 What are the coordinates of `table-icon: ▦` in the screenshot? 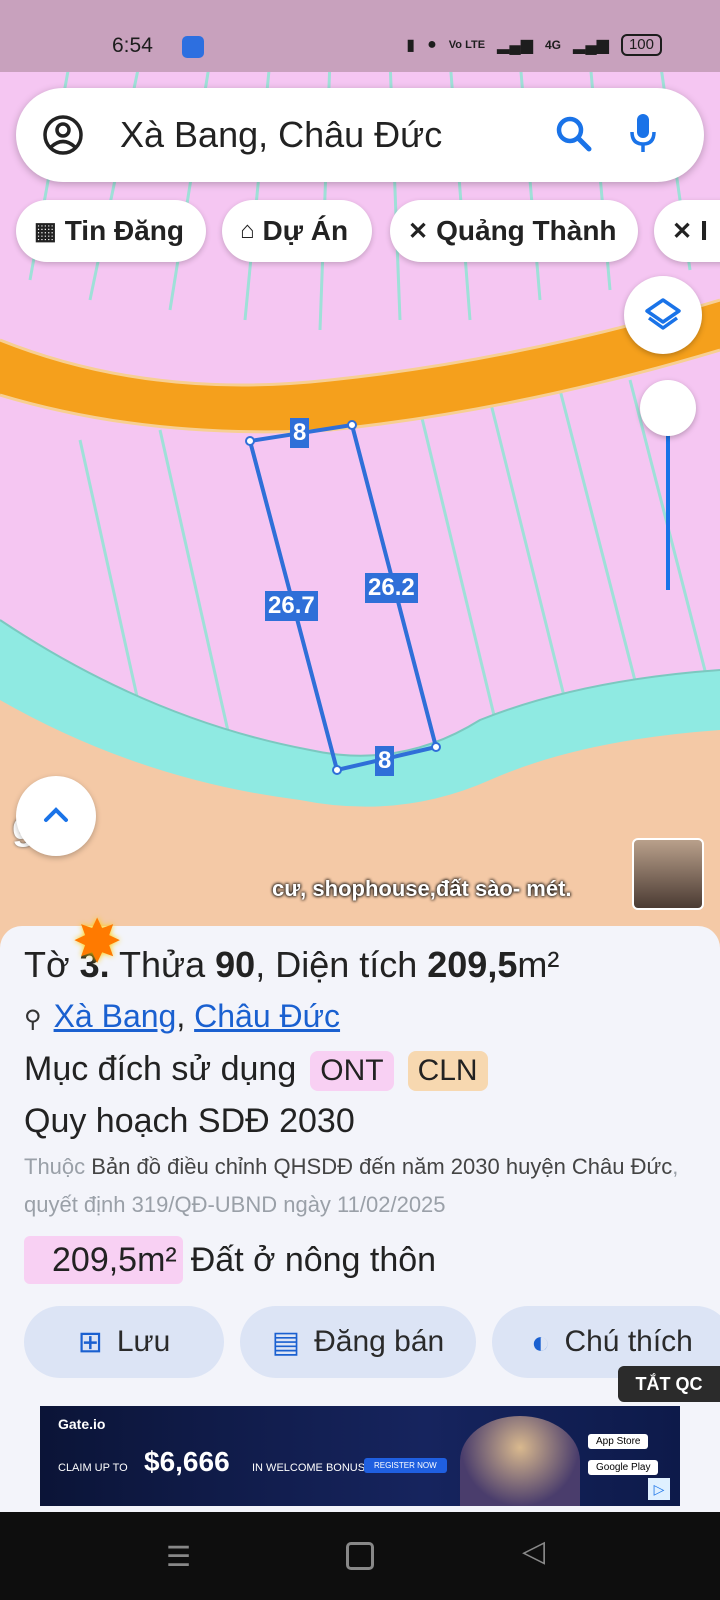 It's located at (45, 231).